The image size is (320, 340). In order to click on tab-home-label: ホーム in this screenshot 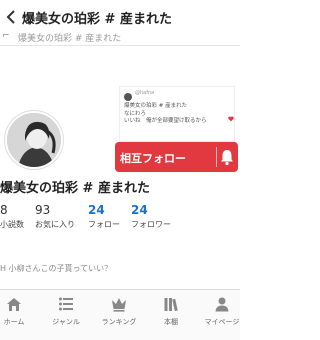, I will do `click(14, 322)`.